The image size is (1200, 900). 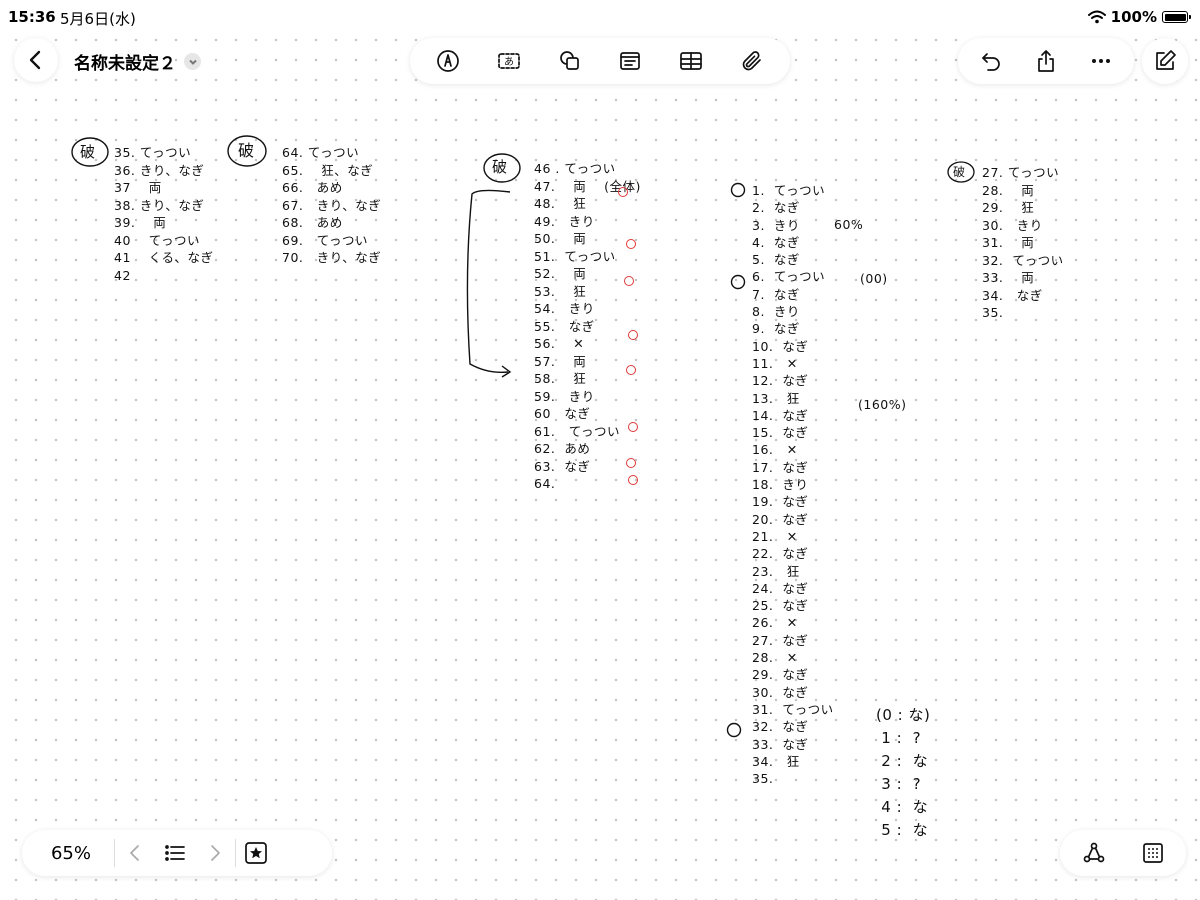 I want to click on note-160-percent: (160%), so click(x=882, y=404).